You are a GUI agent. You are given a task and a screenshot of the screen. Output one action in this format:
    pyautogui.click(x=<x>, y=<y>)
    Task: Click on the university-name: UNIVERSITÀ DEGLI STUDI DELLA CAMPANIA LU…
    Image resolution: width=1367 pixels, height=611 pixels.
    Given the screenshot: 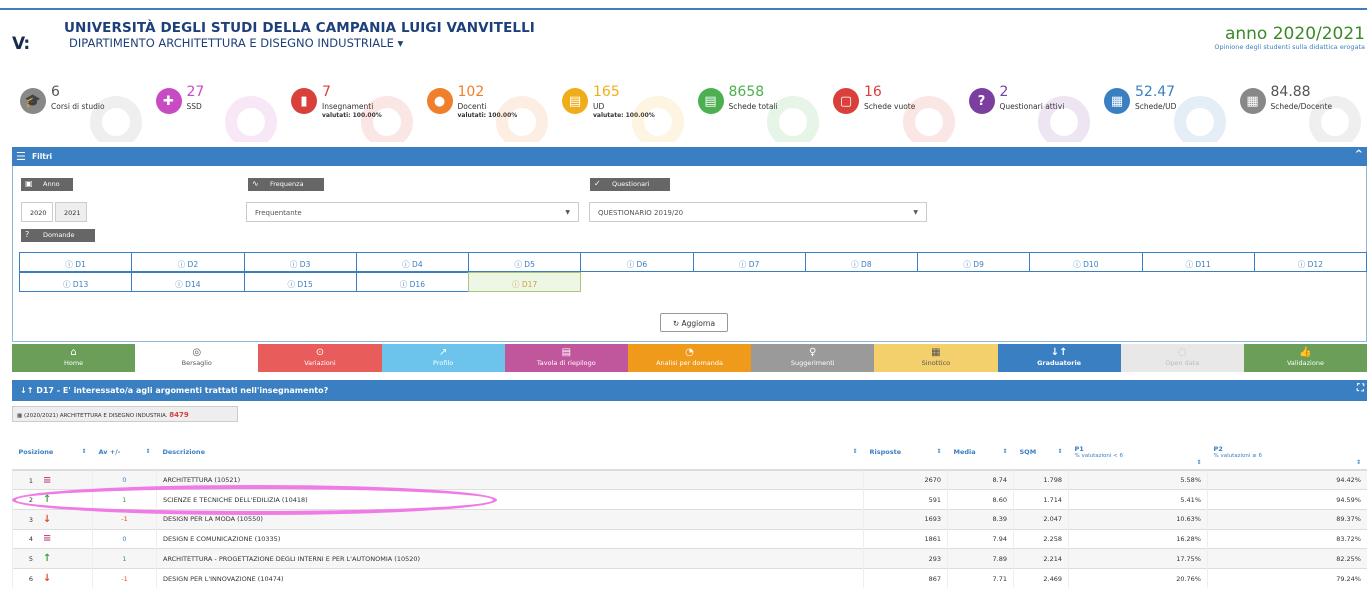 What is the action you would take?
    pyautogui.click(x=299, y=28)
    